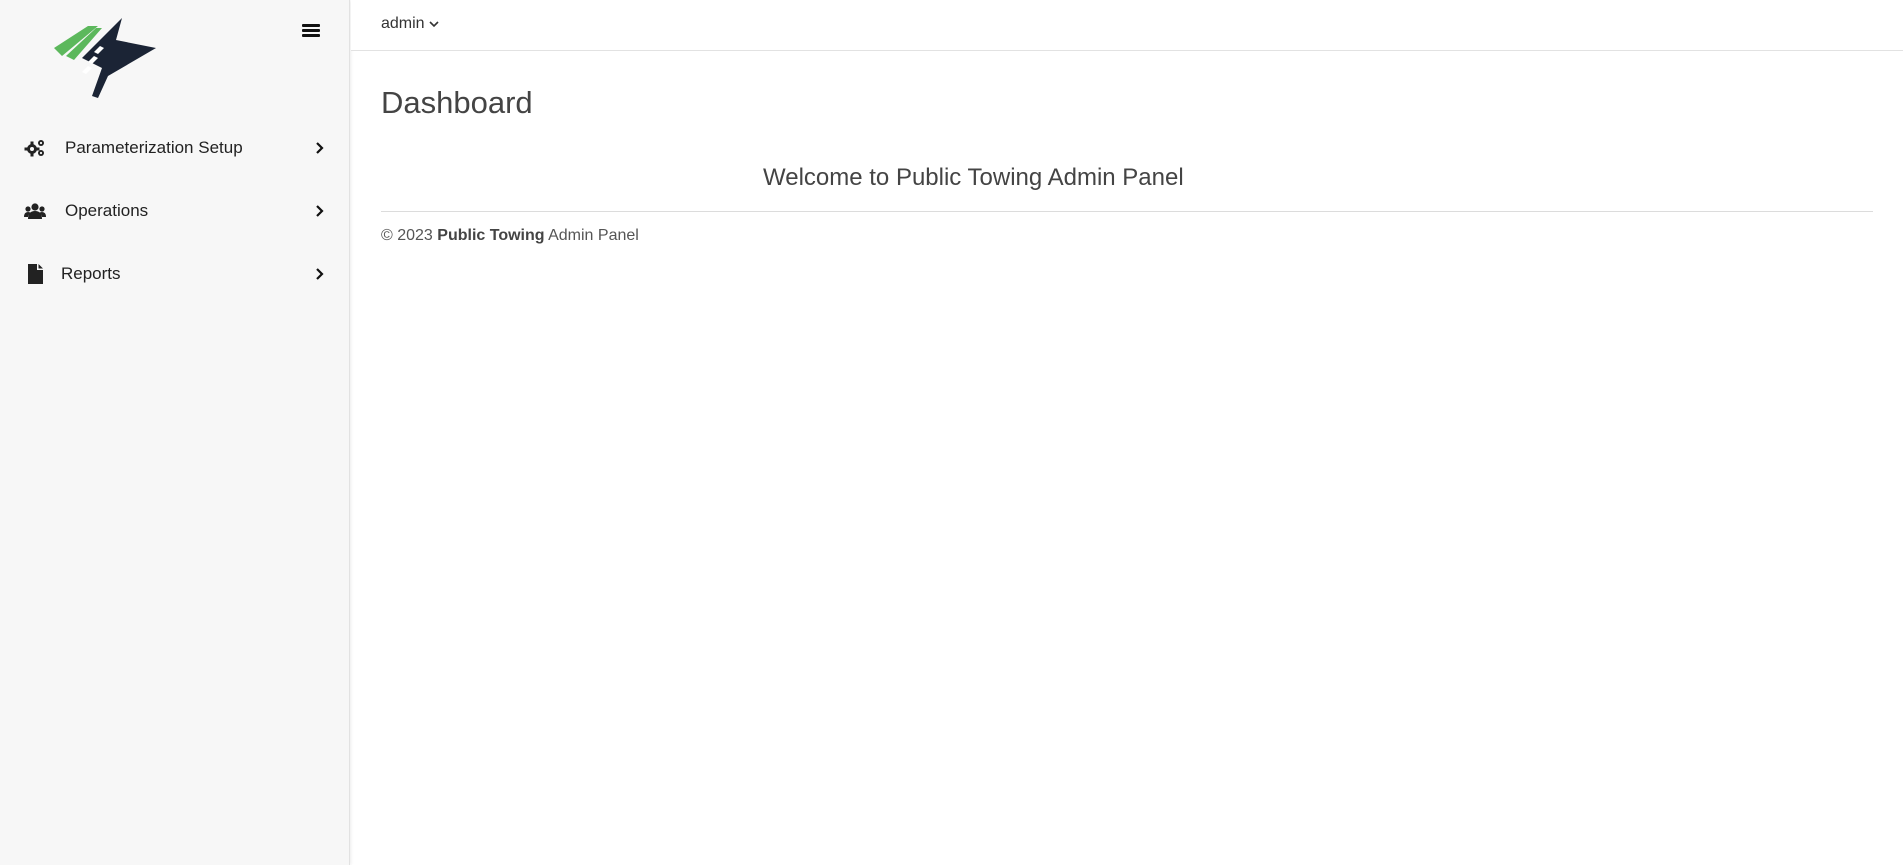 Image resolution: width=1903 pixels, height=865 pixels. What do you see at coordinates (491, 235) in the screenshot?
I see `footer-brand: Public Towing` at bounding box center [491, 235].